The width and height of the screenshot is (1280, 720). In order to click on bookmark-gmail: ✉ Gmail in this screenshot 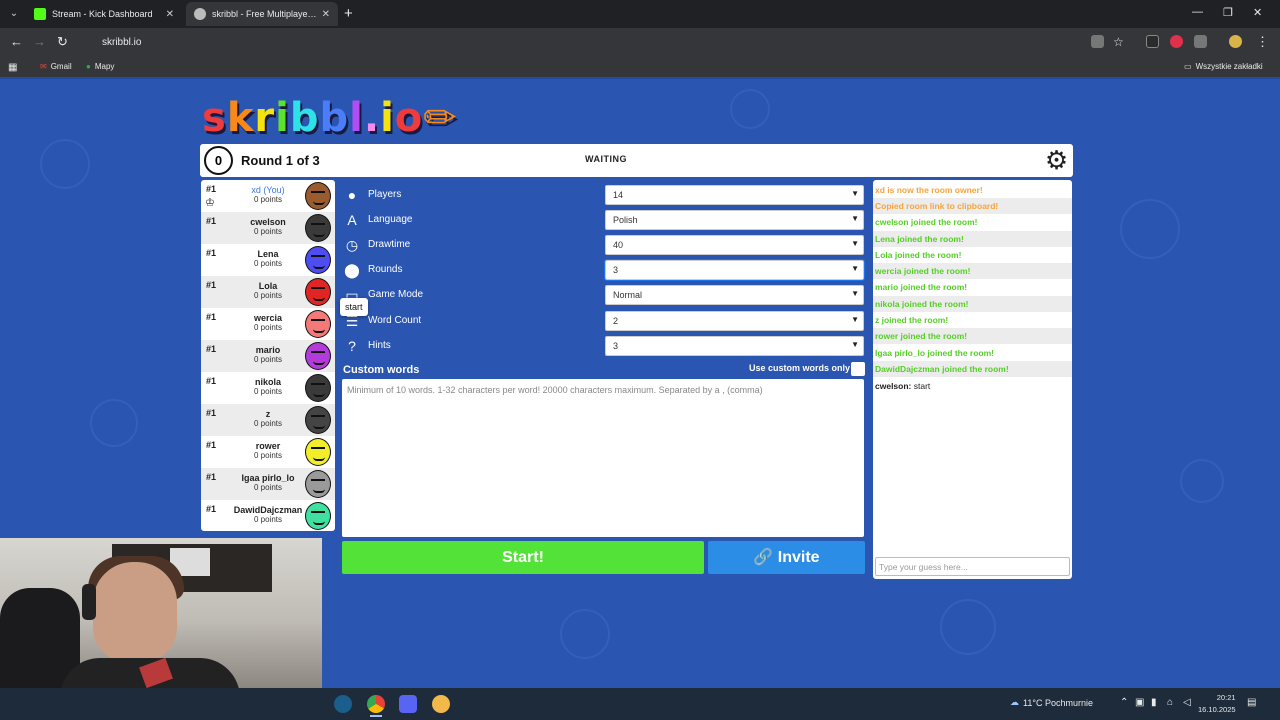, I will do `click(56, 66)`.